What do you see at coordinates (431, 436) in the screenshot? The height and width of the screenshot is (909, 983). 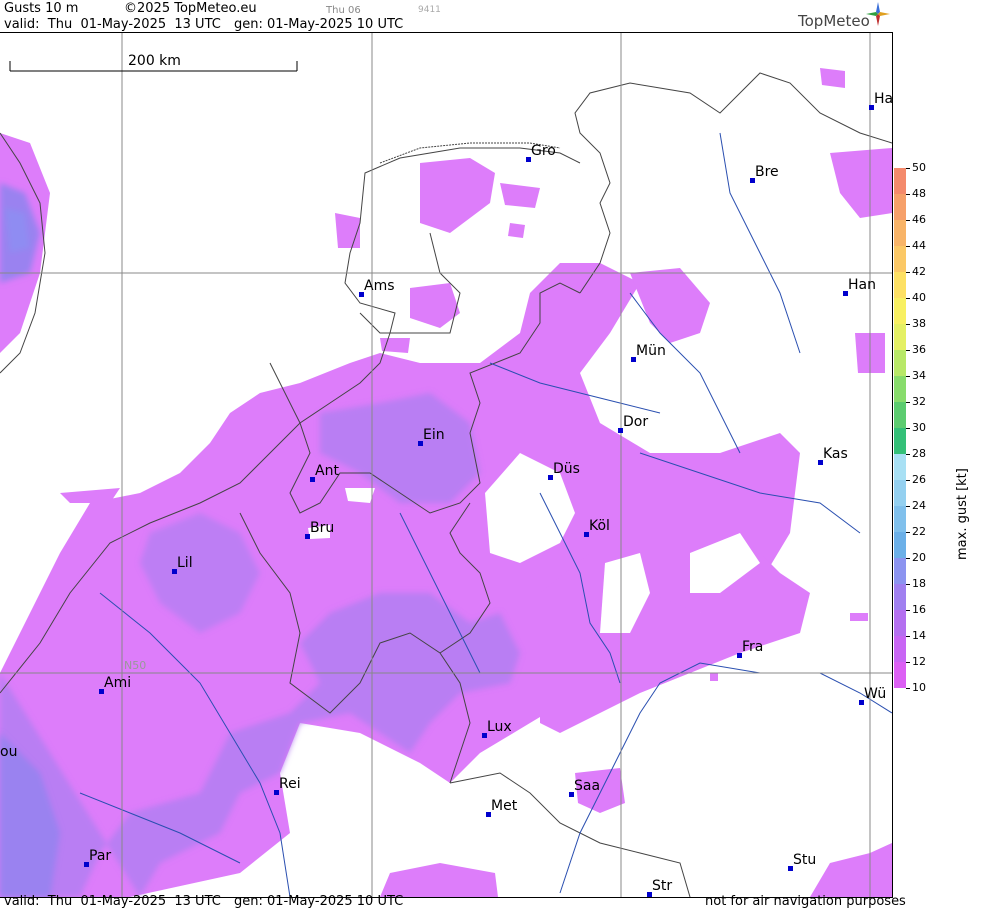 I see `city-ein: Ein` at bounding box center [431, 436].